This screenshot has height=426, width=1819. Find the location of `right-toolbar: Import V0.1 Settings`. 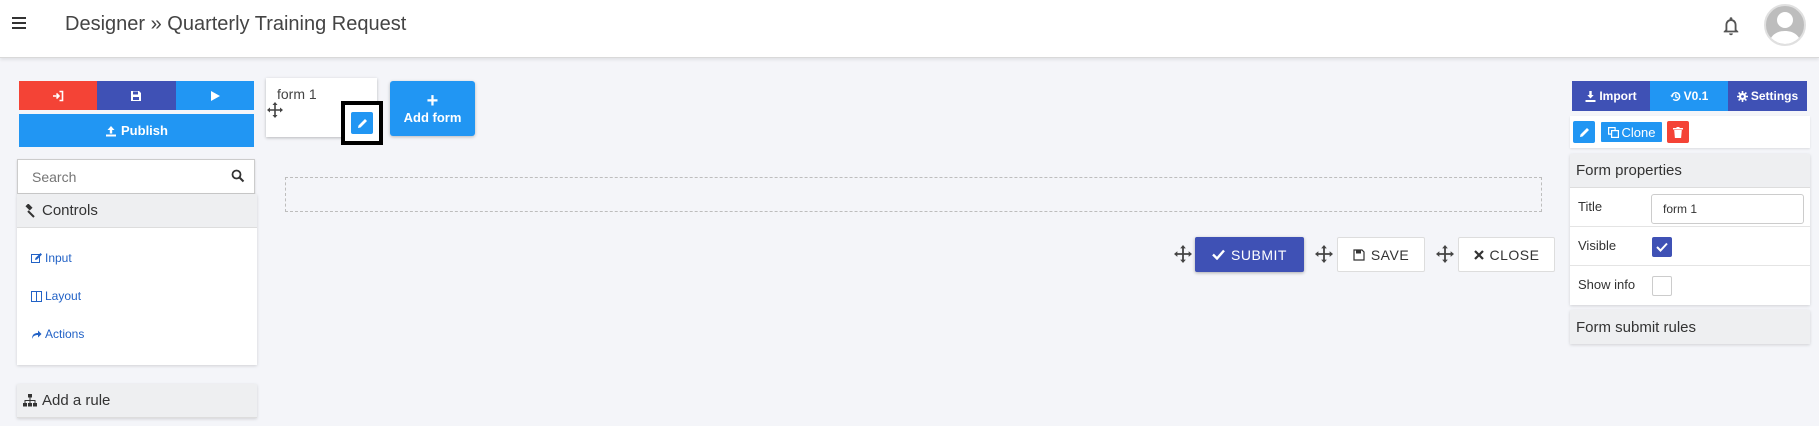

right-toolbar: Import V0.1 Settings is located at coordinates (1690, 96).